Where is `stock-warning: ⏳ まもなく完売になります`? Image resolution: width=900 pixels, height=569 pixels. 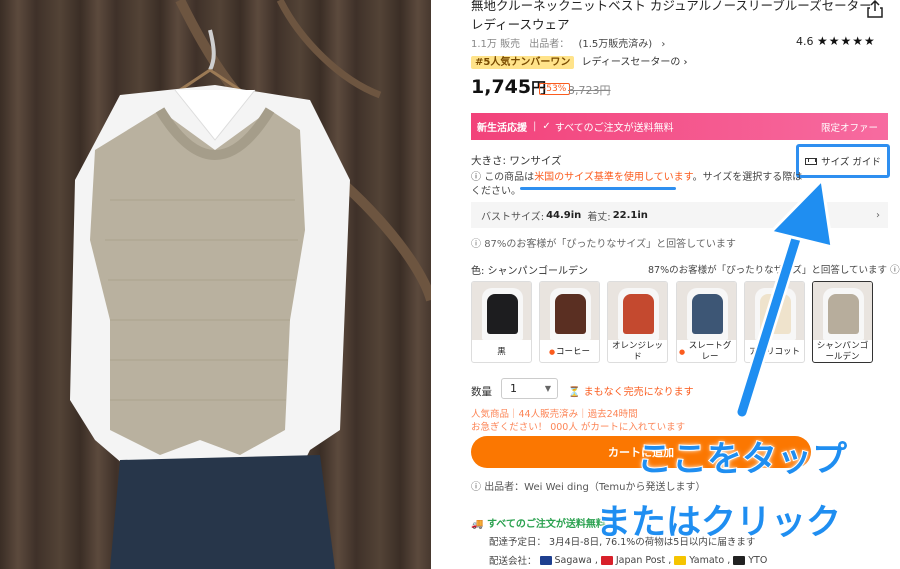
stock-warning: ⏳ まもなく完売になります is located at coordinates (631, 390).